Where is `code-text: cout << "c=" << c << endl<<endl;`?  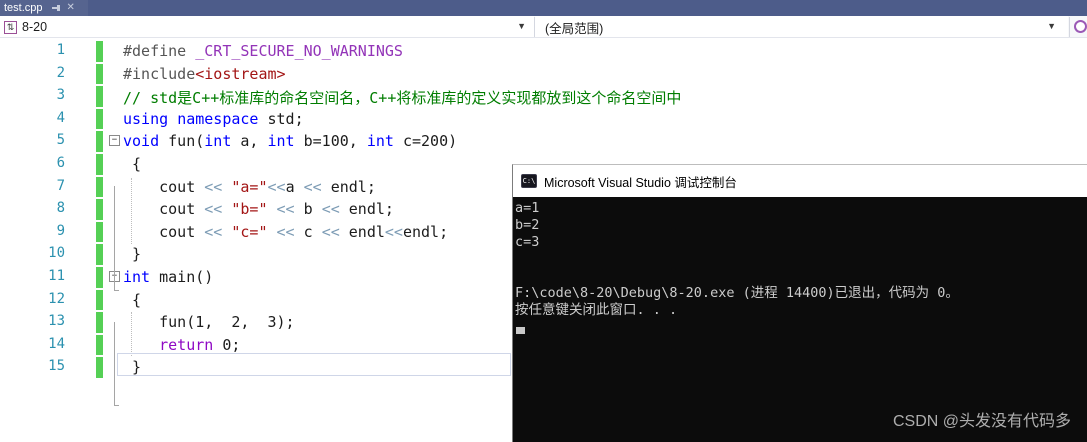
code-text: cout << "c=" << c << endl<<endl; is located at coordinates (286, 231).